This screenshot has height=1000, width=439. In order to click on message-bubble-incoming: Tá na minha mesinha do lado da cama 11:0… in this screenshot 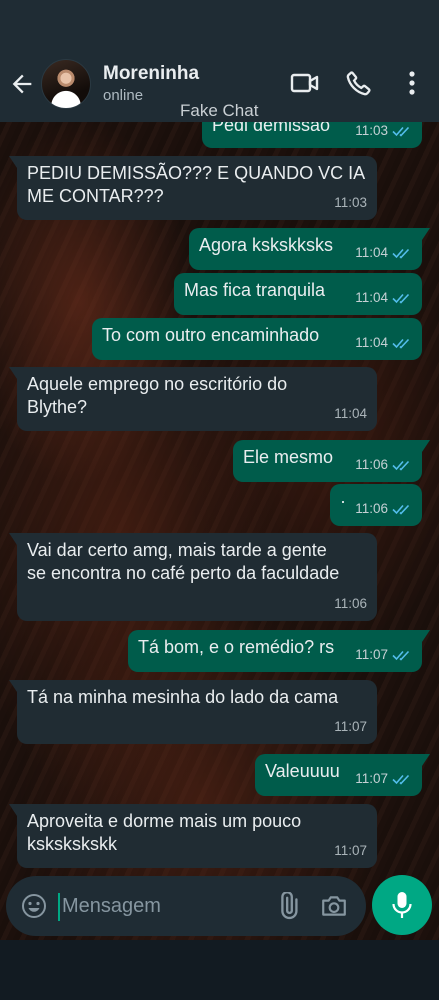, I will do `click(193, 712)`.